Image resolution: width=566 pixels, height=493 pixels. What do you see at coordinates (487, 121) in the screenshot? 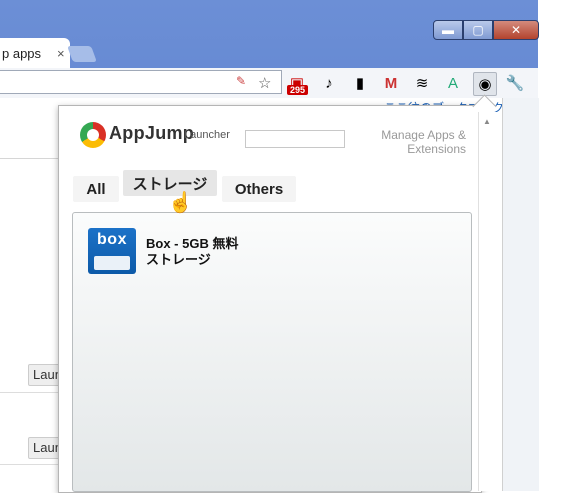
I see `scroll-up-icon: ▲` at bounding box center [487, 121].